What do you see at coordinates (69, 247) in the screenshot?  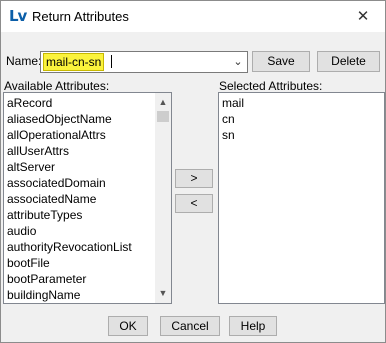 I see `list-item: authorityRevocationList` at bounding box center [69, 247].